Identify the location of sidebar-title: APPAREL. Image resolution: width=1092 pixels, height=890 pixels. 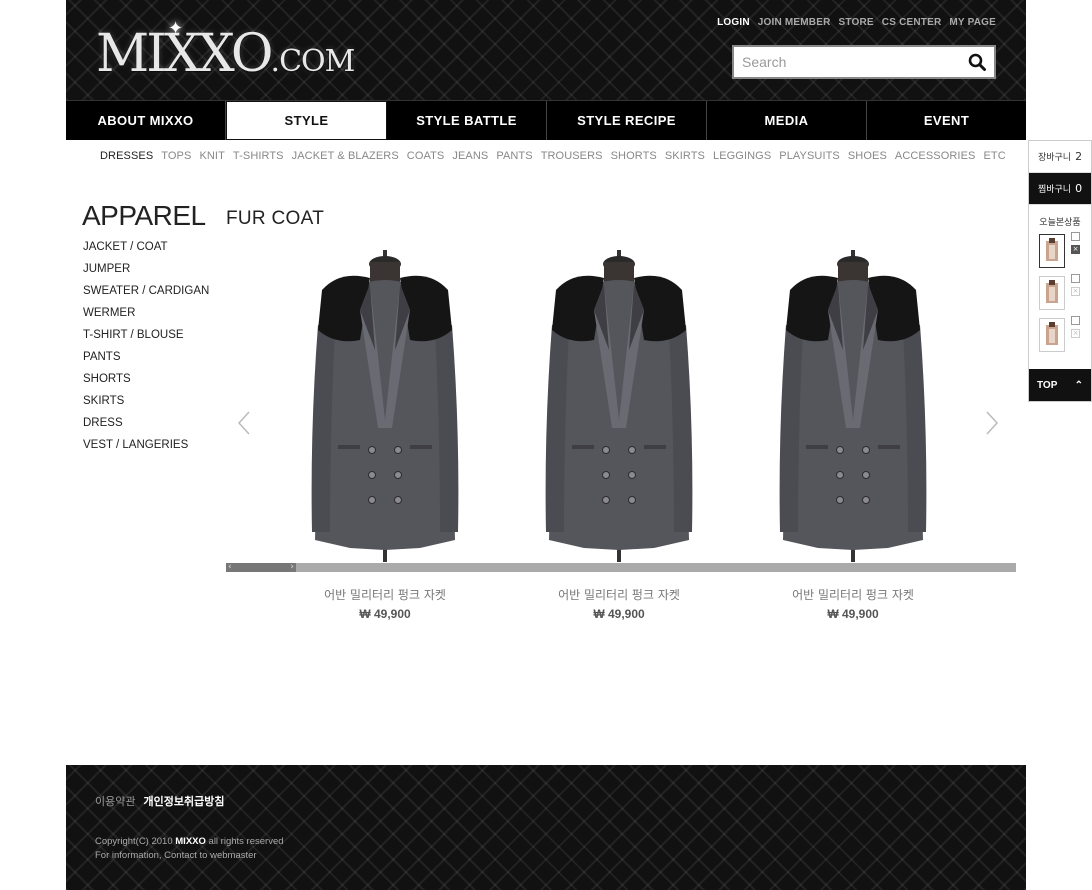
(144, 215).